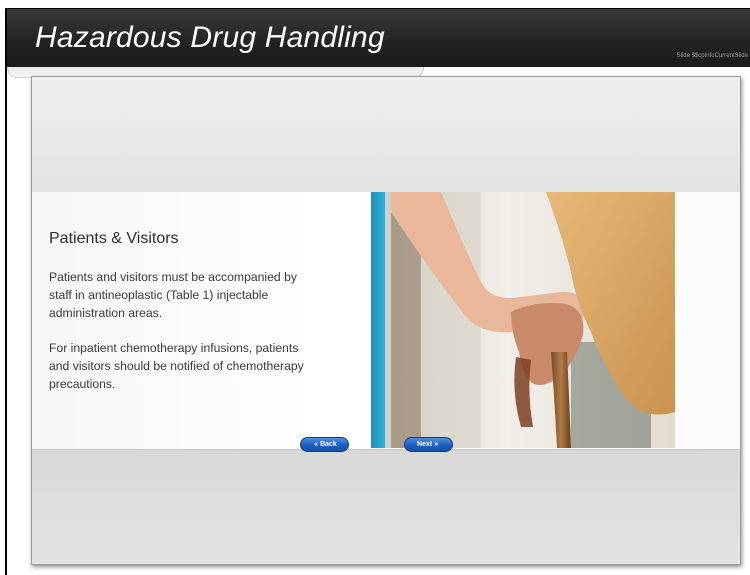 This screenshot has height=575, width=750. Describe the element at coordinates (328, 444) in the screenshot. I see `back-button-label: Back` at that location.